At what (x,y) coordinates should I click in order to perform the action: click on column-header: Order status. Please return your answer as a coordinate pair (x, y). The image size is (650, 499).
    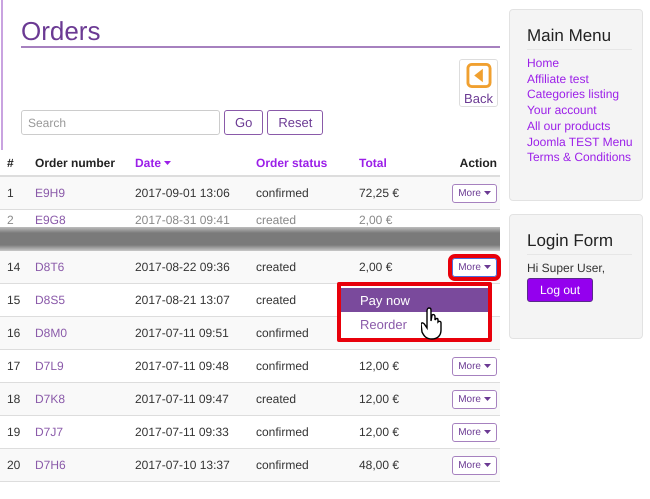
    Looking at the image, I should click on (307, 163).